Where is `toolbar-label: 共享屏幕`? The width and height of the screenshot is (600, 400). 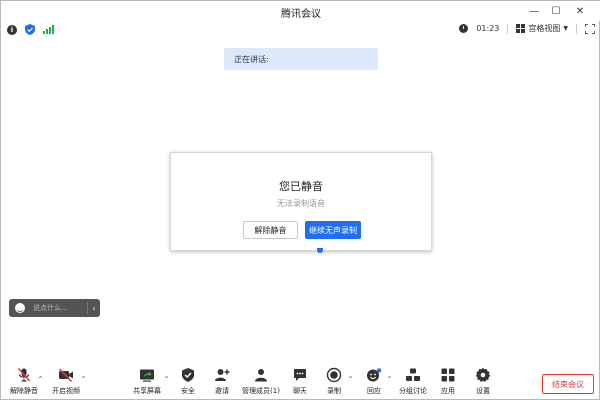
toolbar-label: 共享屏幕 is located at coordinates (147, 391).